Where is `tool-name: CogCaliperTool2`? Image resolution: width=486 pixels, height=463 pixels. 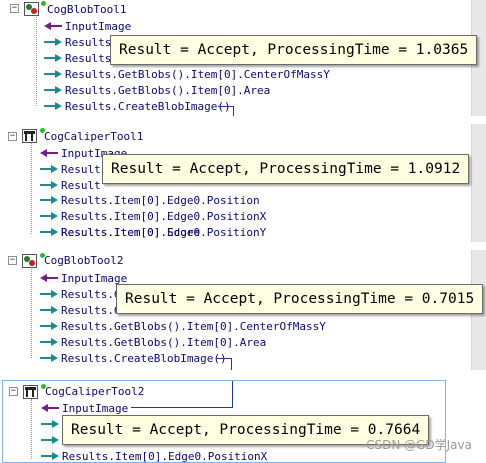
tool-name: CogCaliperTool2 is located at coordinates (95, 391).